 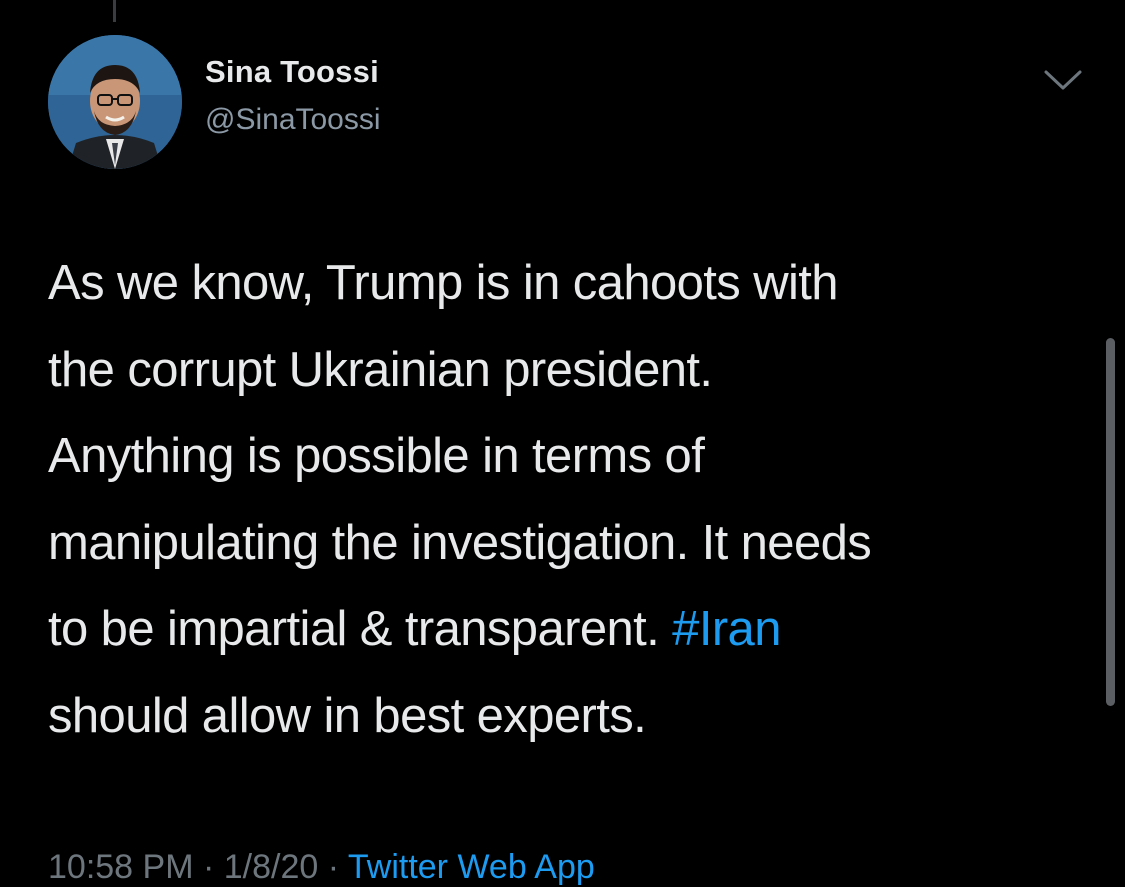 I want to click on author-display-name: Sina Toossi, so click(x=292, y=72).